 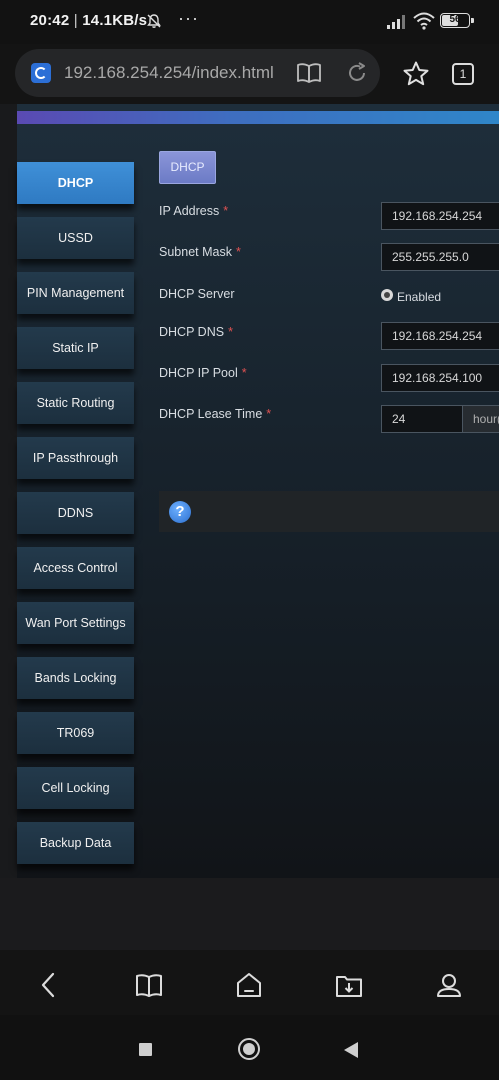 I want to click on dhcp-ip-pool-label: DHCP IP Pool *, so click(x=203, y=373).